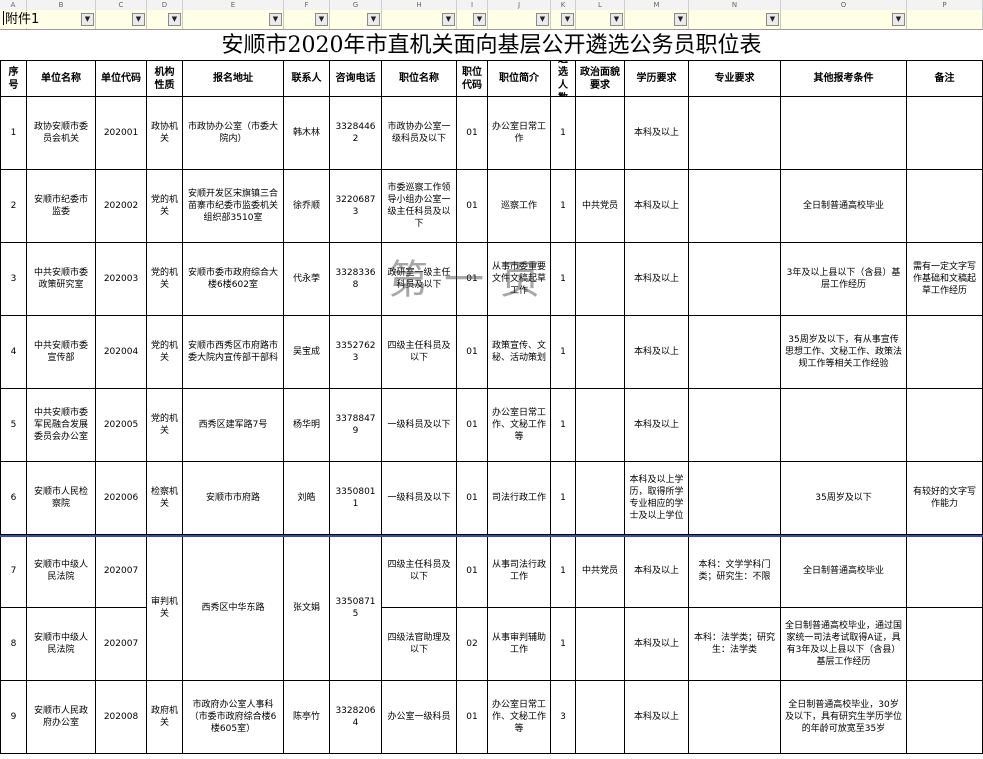 The image size is (983, 759). Describe the element at coordinates (61, 79) in the screenshot. I see `table-header-cell: 单位名称` at that location.